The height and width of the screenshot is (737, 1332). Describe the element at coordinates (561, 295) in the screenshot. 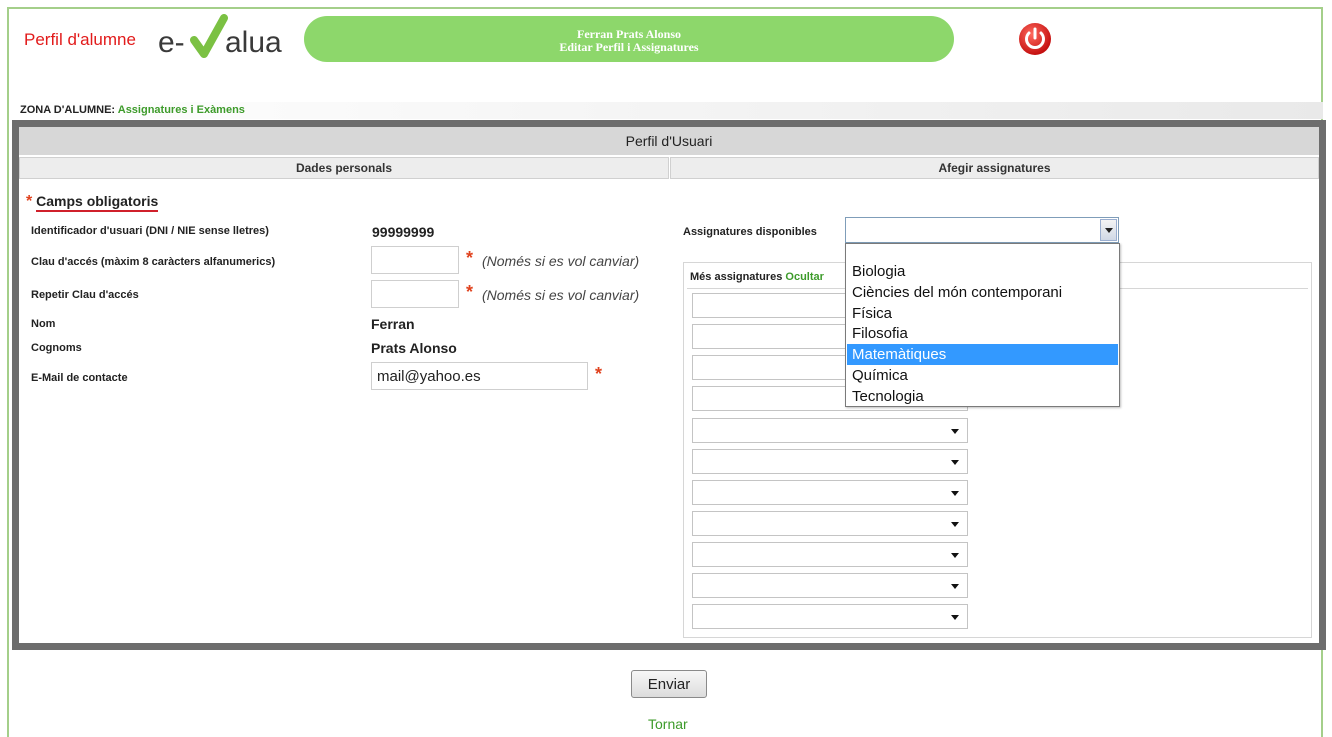

I see `repeat-password-hint: (Només si es vol canviar)` at that location.